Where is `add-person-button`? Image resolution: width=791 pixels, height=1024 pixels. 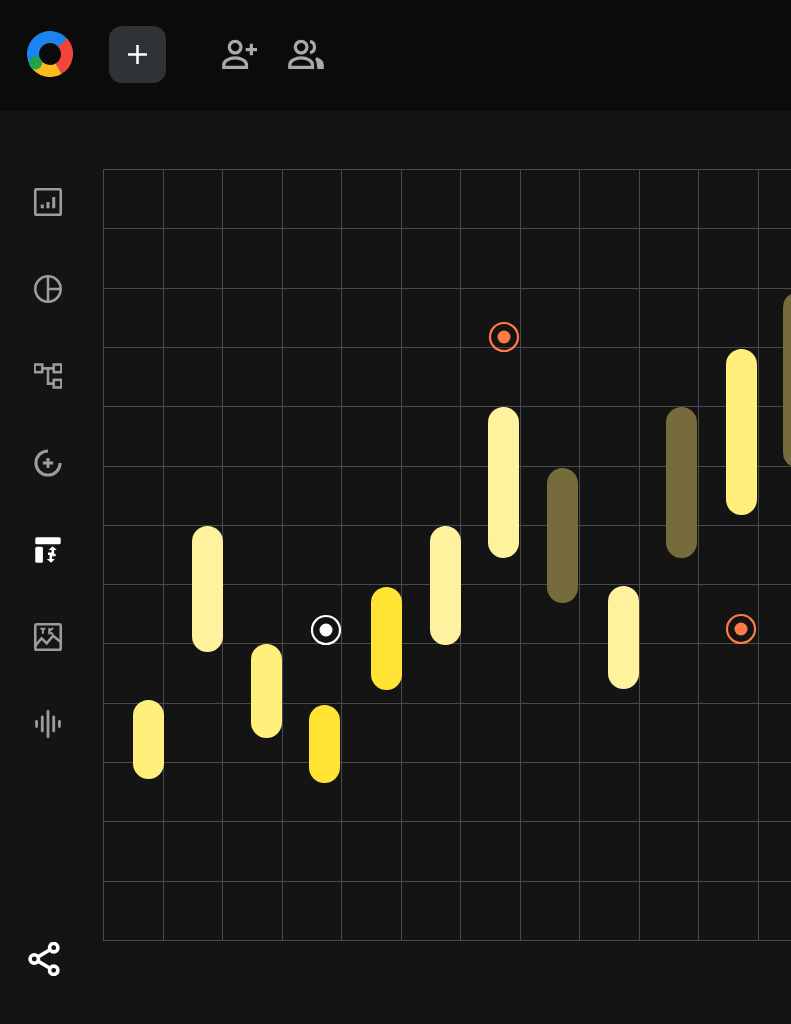 add-person-button is located at coordinates (240, 54).